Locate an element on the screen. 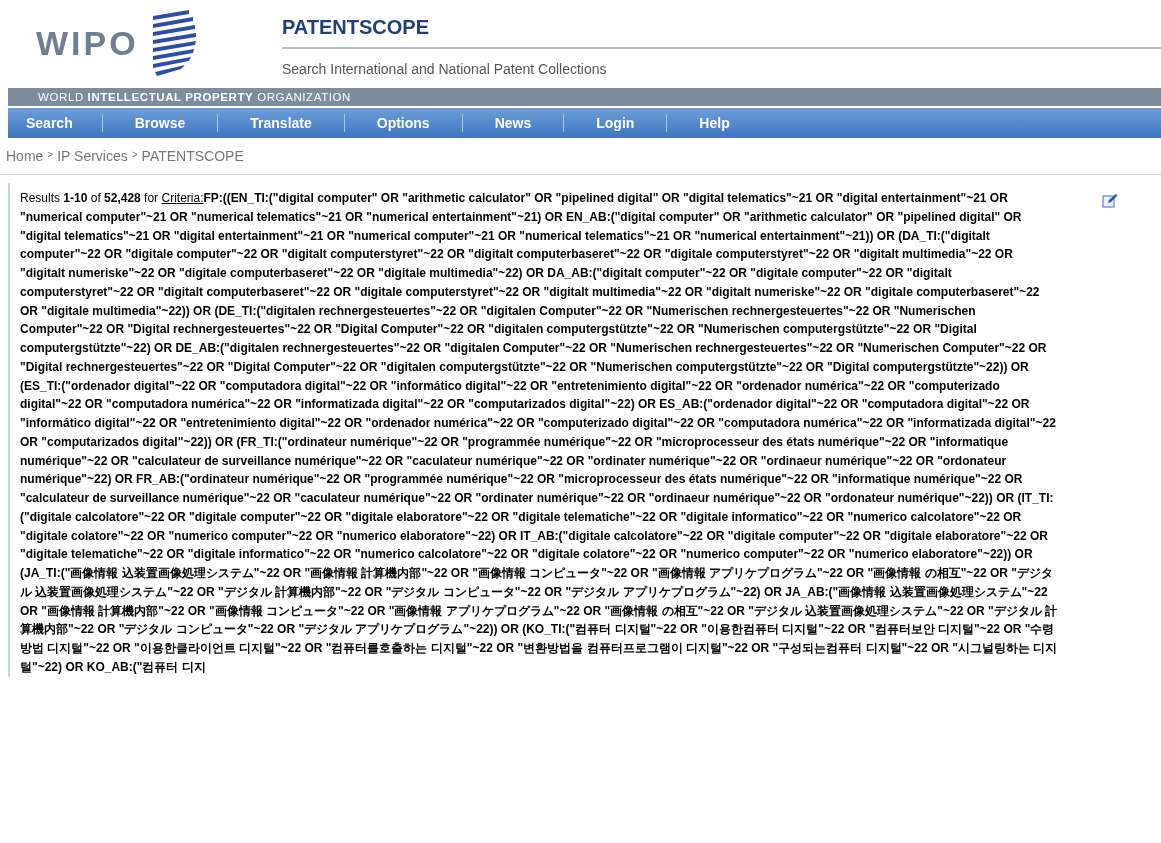 The image size is (1161, 843). edit-icon is located at coordinates (1110, 200).